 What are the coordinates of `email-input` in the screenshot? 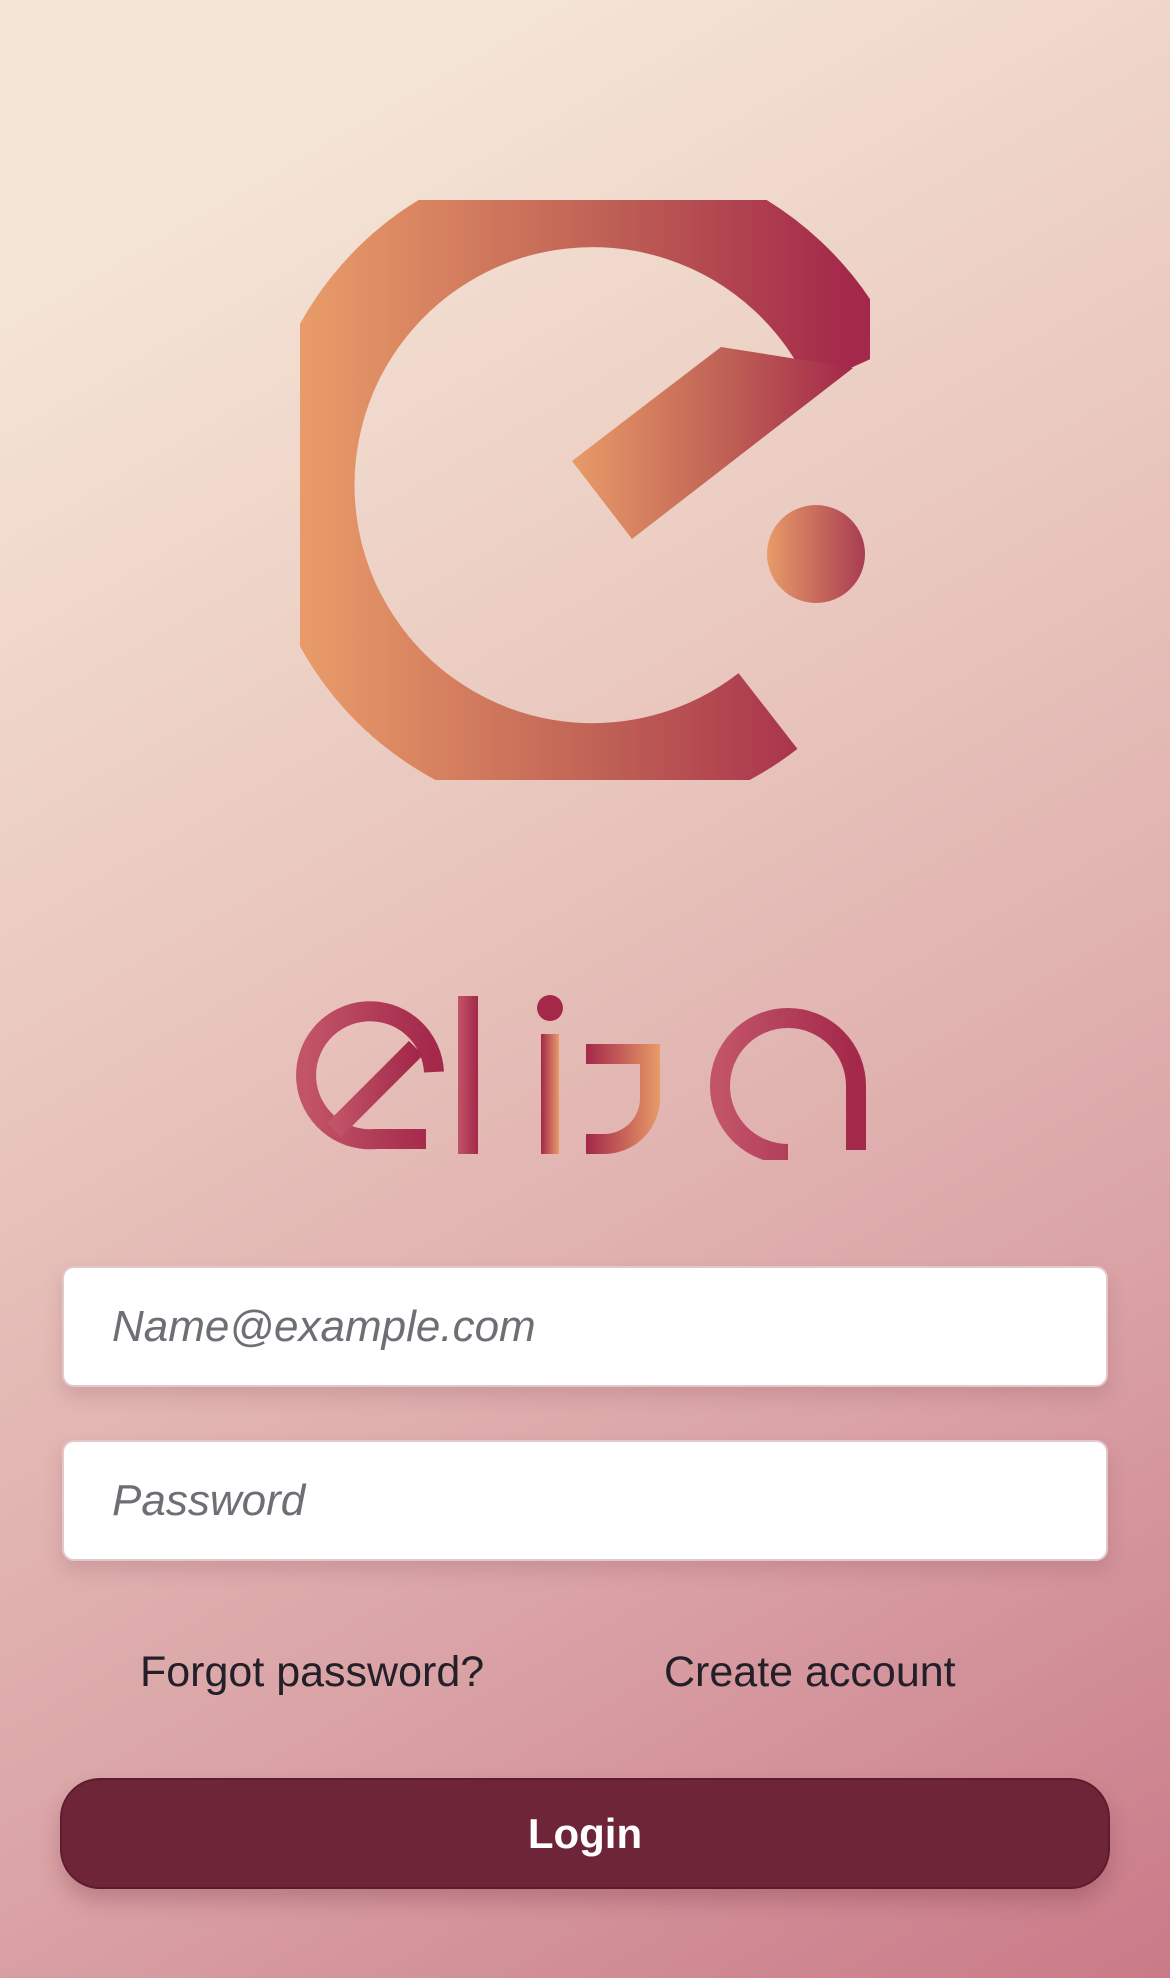 It's located at (585, 1326).